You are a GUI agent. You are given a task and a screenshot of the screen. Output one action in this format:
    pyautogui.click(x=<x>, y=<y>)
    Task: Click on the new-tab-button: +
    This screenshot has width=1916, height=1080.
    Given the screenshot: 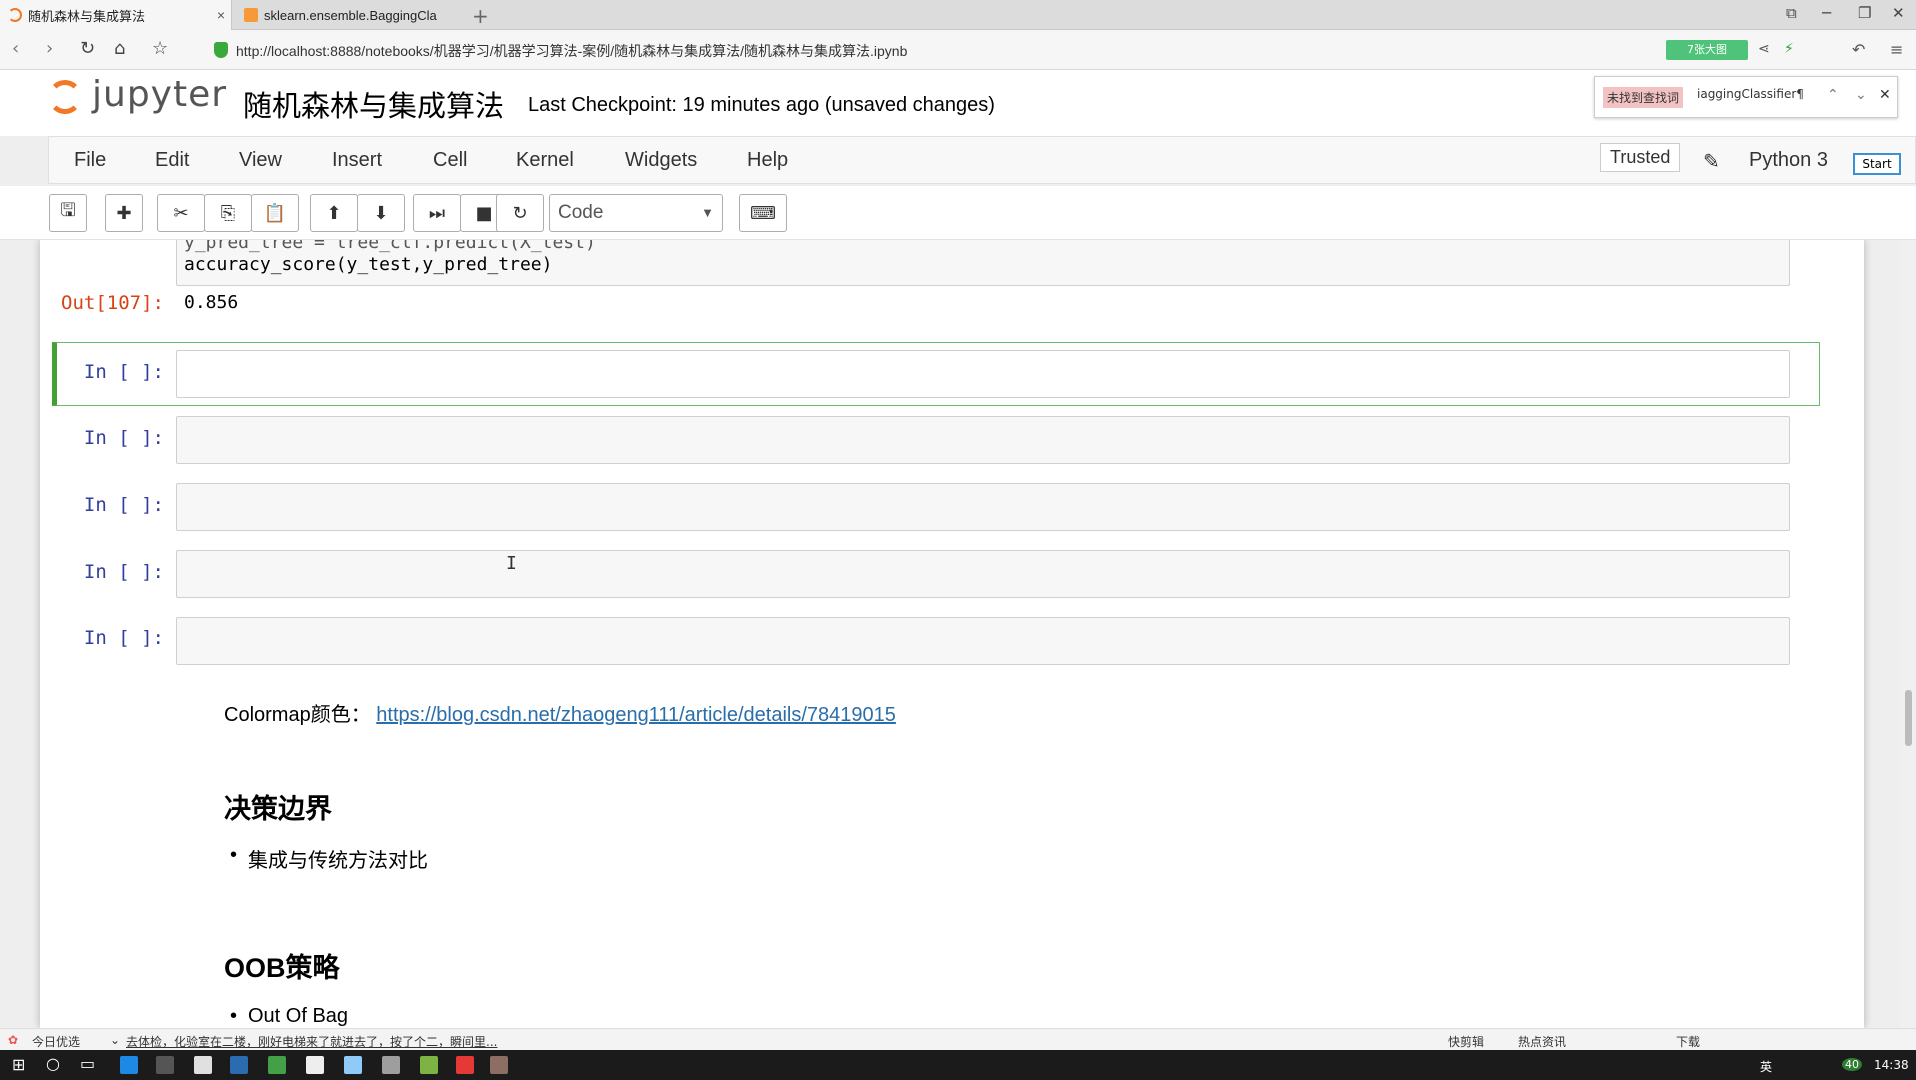 What is the action you would take?
    pyautogui.click(x=480, y=16)
    